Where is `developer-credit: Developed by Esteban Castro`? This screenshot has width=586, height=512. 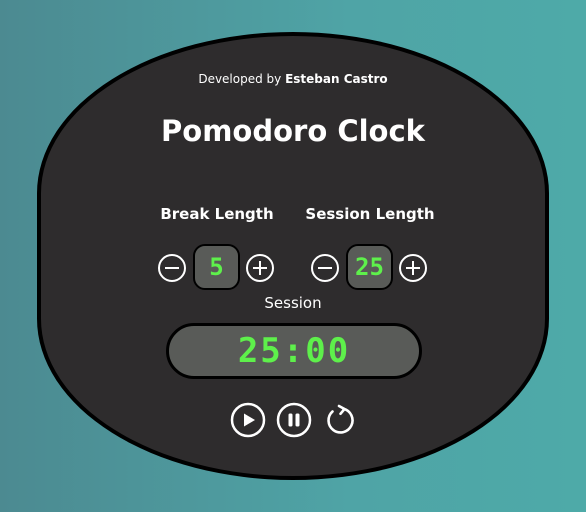
developer-credit: Developed by Esteban Castro is located at coordinates (293, 79).